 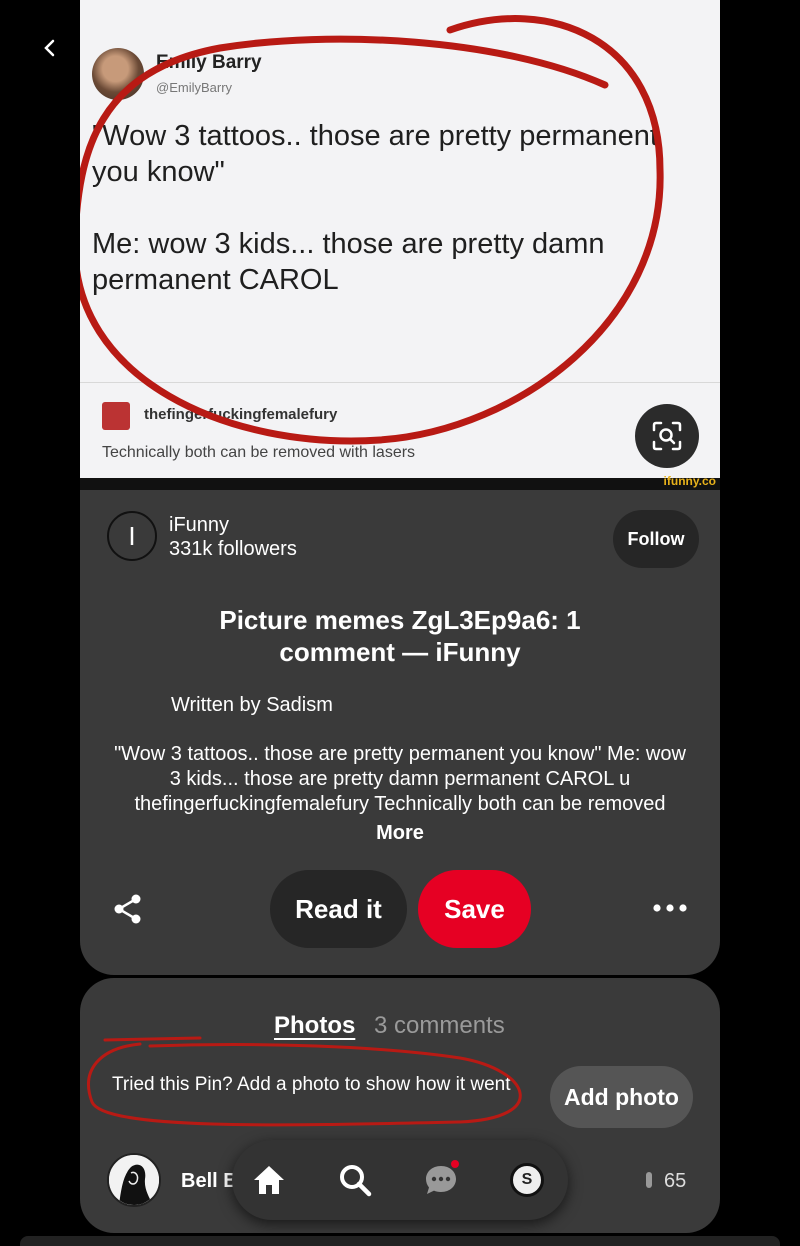 I want to click on watermark: ifunny.co, so click(x=689, y=481).